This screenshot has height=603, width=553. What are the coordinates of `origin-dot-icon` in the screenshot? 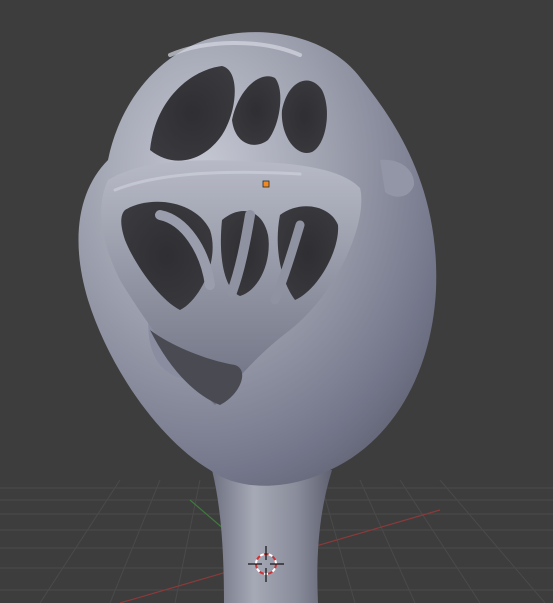 It's located at (266, 184).